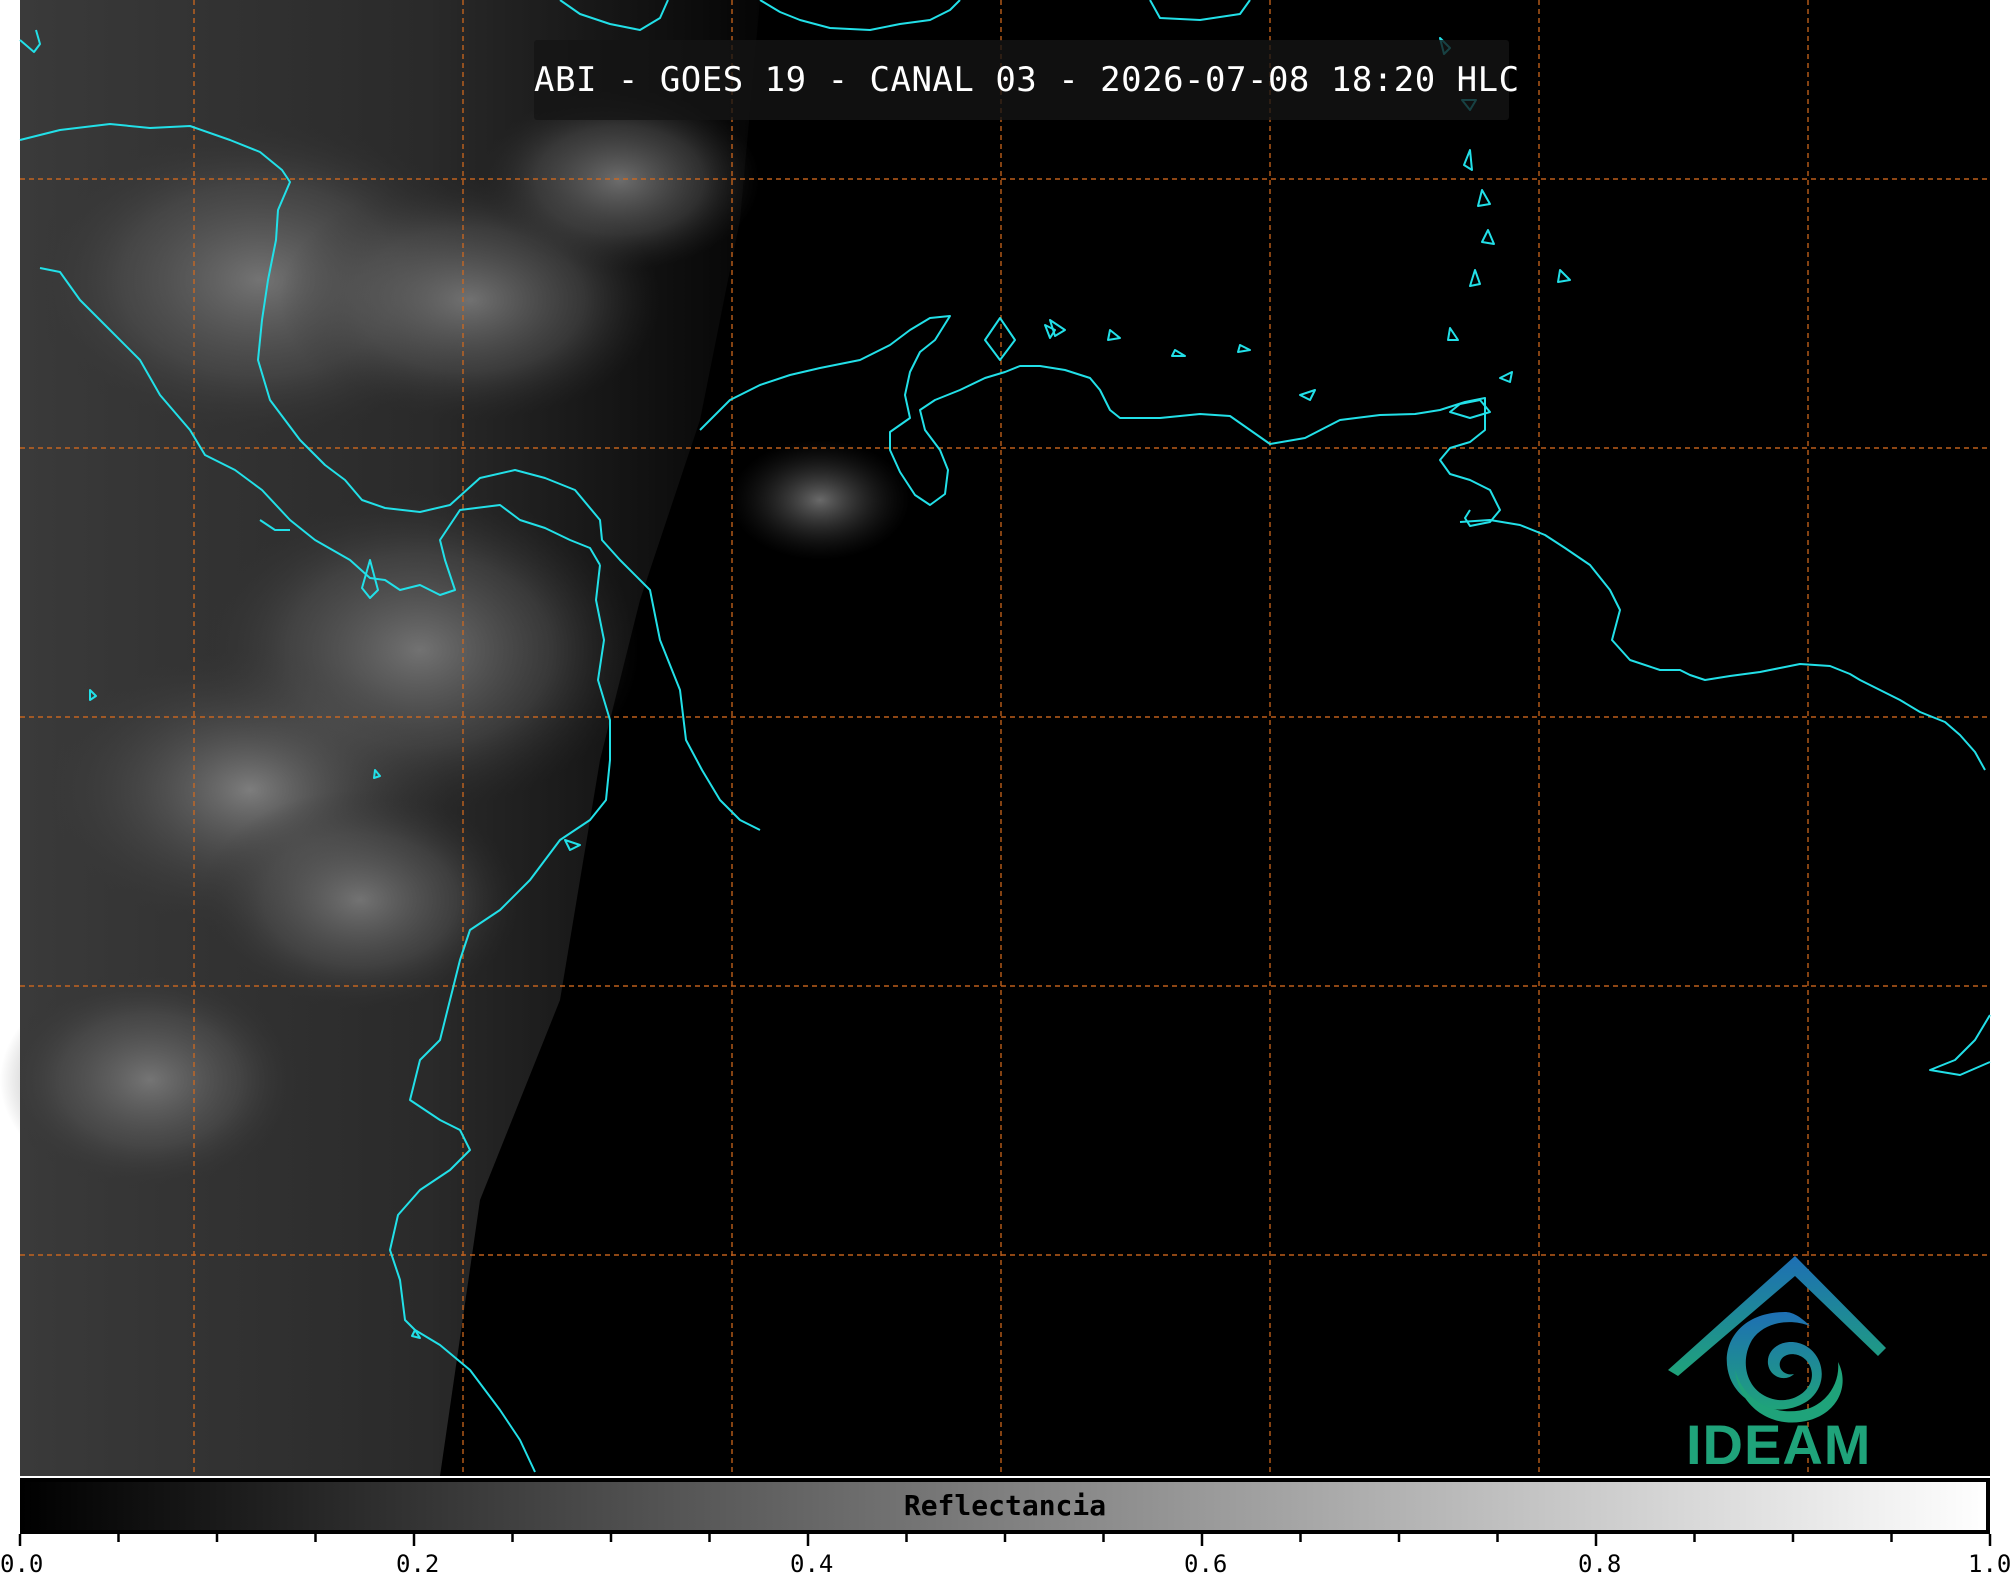 The height and width of the screenshot is (1577, 2011). I want to click on colorbar-tick-label: 1.0, so click(1989, 1563).